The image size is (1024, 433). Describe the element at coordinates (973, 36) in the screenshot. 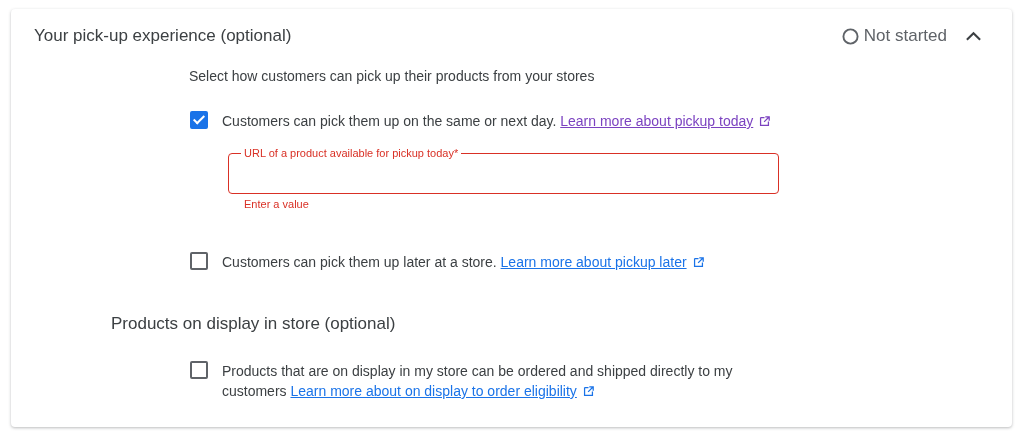

I see `chevron-icon` at that location.